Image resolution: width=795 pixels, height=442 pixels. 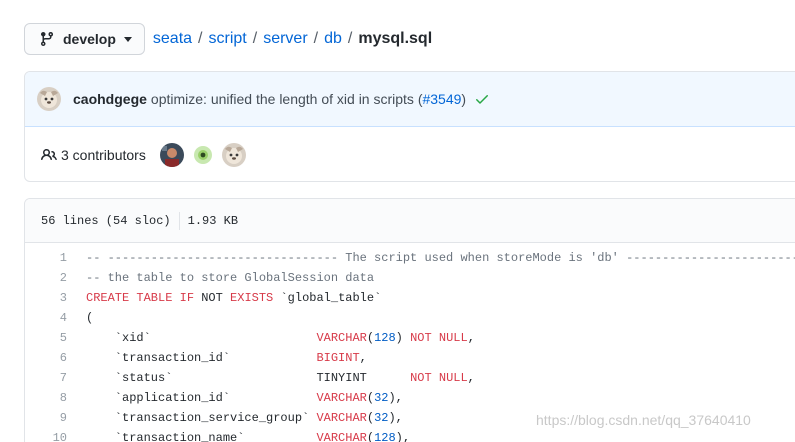 I want to click on commit-pr-link: #3549, so click(x=441, y=99).